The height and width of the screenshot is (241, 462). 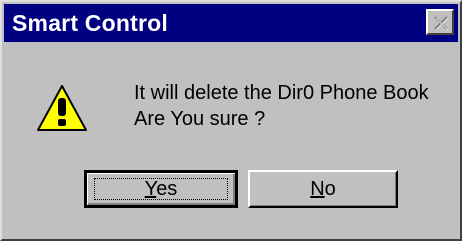 I want to click on no-button: No, so click(x=323, y=189).